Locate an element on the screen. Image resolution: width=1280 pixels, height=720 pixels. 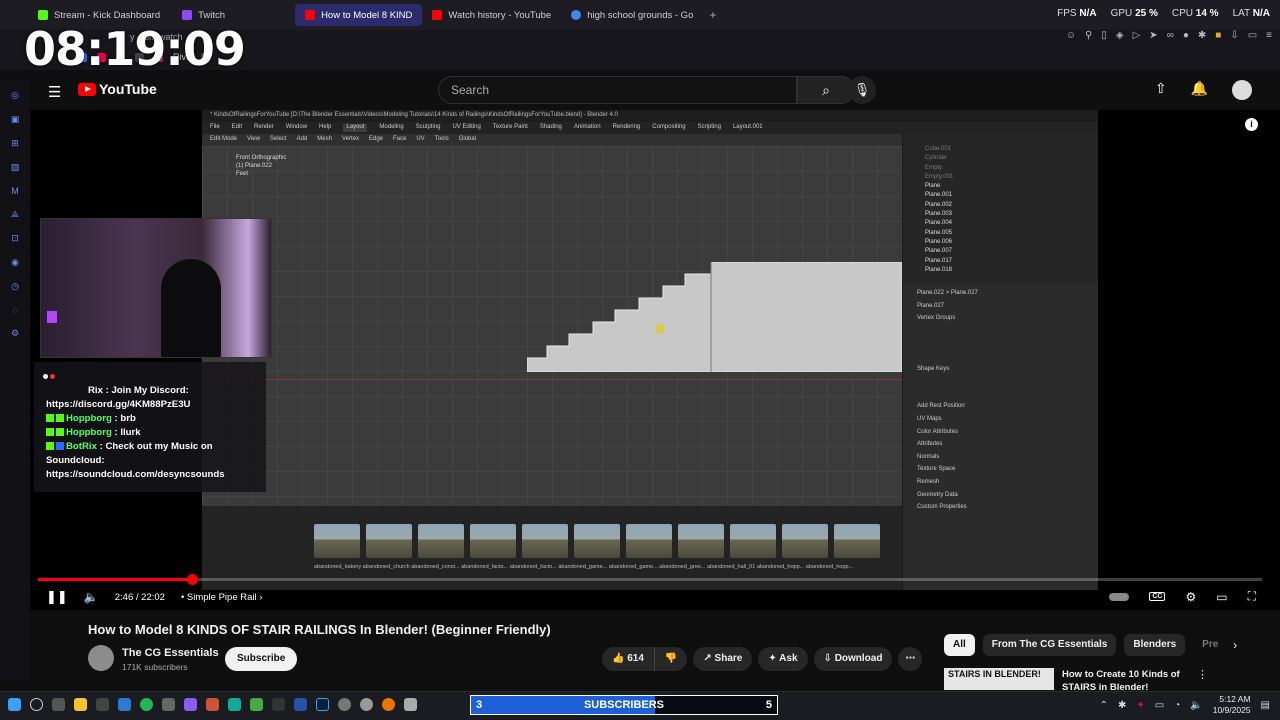
share-button: ↗ Share is located at coordinates (723, 659).